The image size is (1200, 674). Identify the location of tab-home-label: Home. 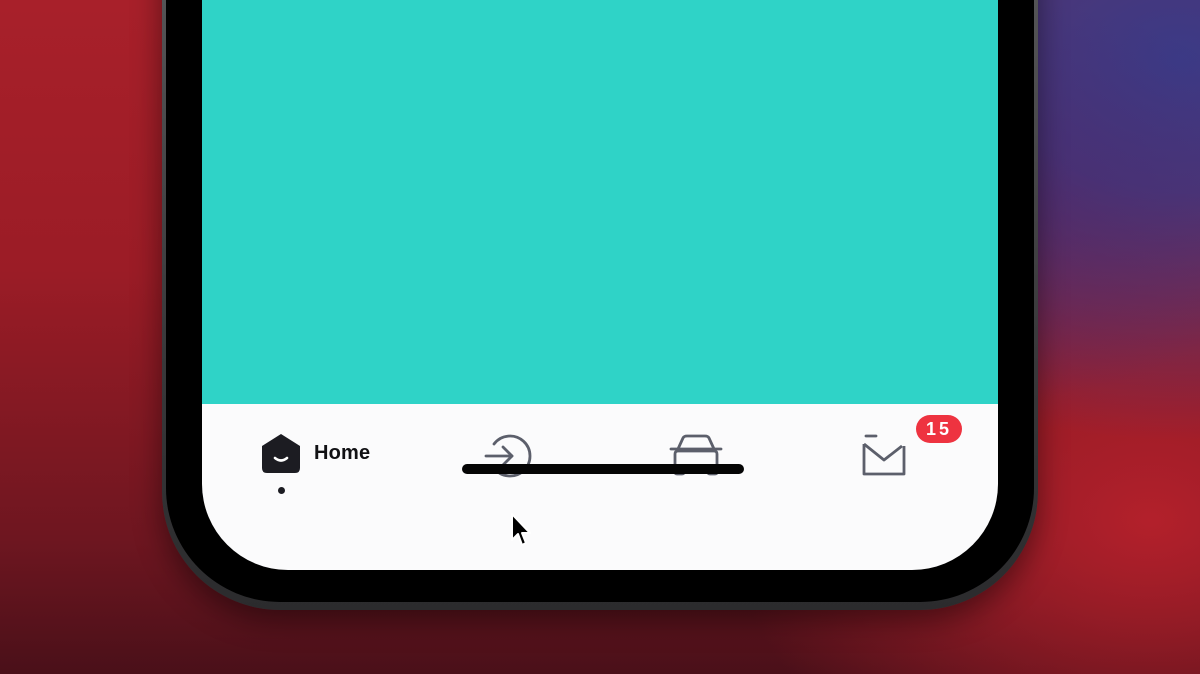
(342, 452).